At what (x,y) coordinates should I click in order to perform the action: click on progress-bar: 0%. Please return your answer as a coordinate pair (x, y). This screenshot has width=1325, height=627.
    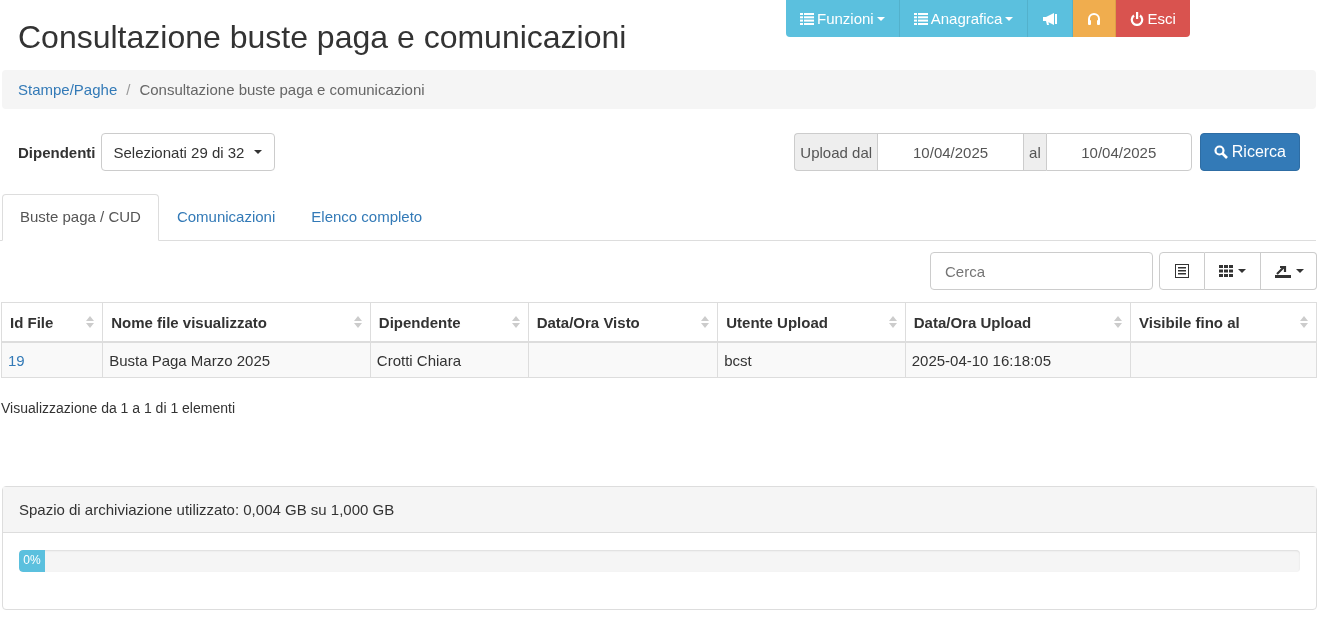
    Looking at the image, I should click on (32, 561).